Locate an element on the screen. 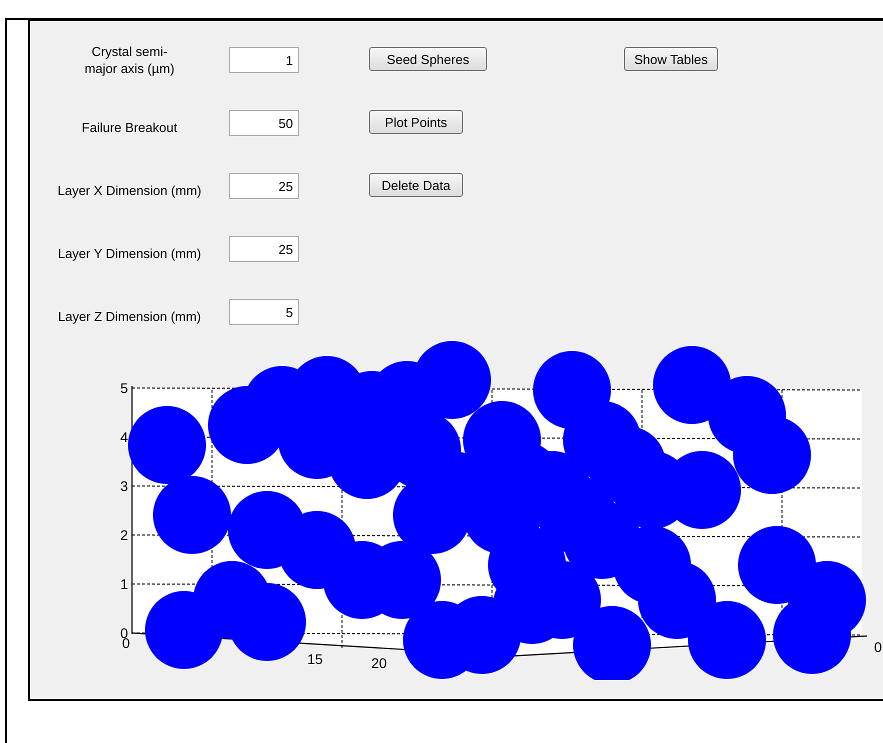 The height and width of the screenshot is (743, 883). action-button: Plot Points is located at coordinates (416, 122).